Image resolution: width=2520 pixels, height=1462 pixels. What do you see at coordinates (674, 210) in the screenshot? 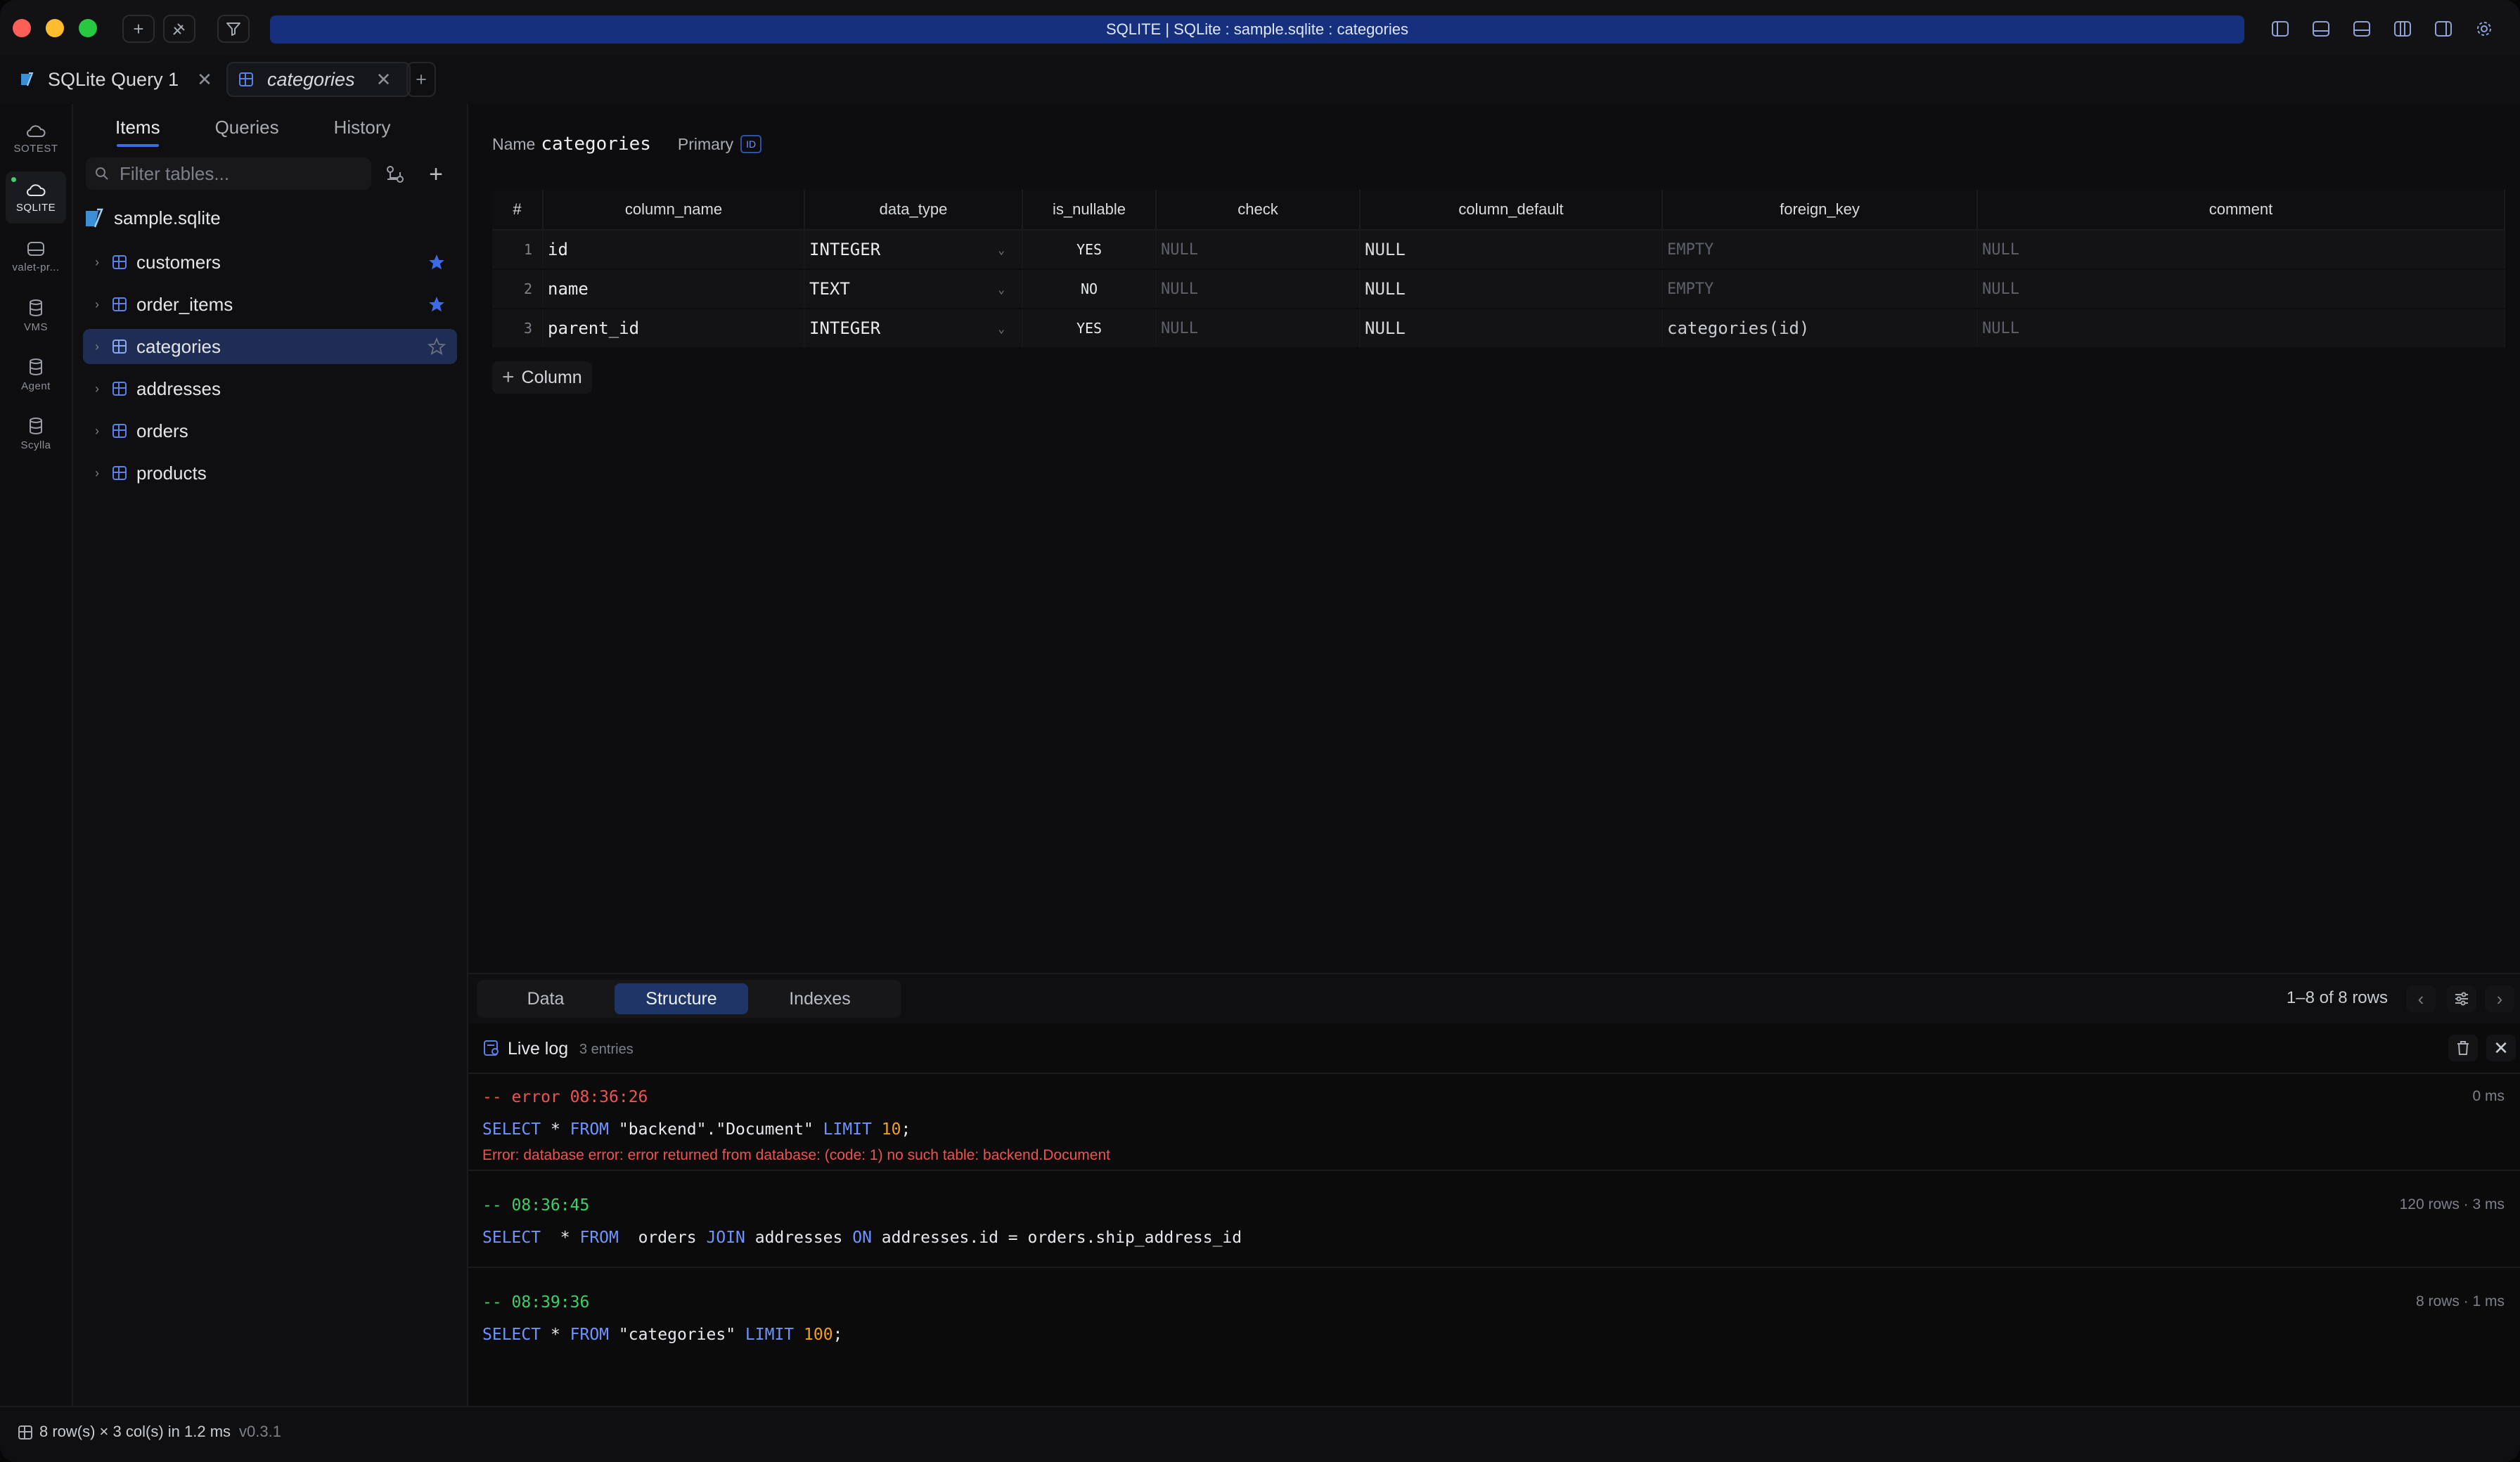
I see `col-header-column-name: column_name` at bounding box center [674, 210].